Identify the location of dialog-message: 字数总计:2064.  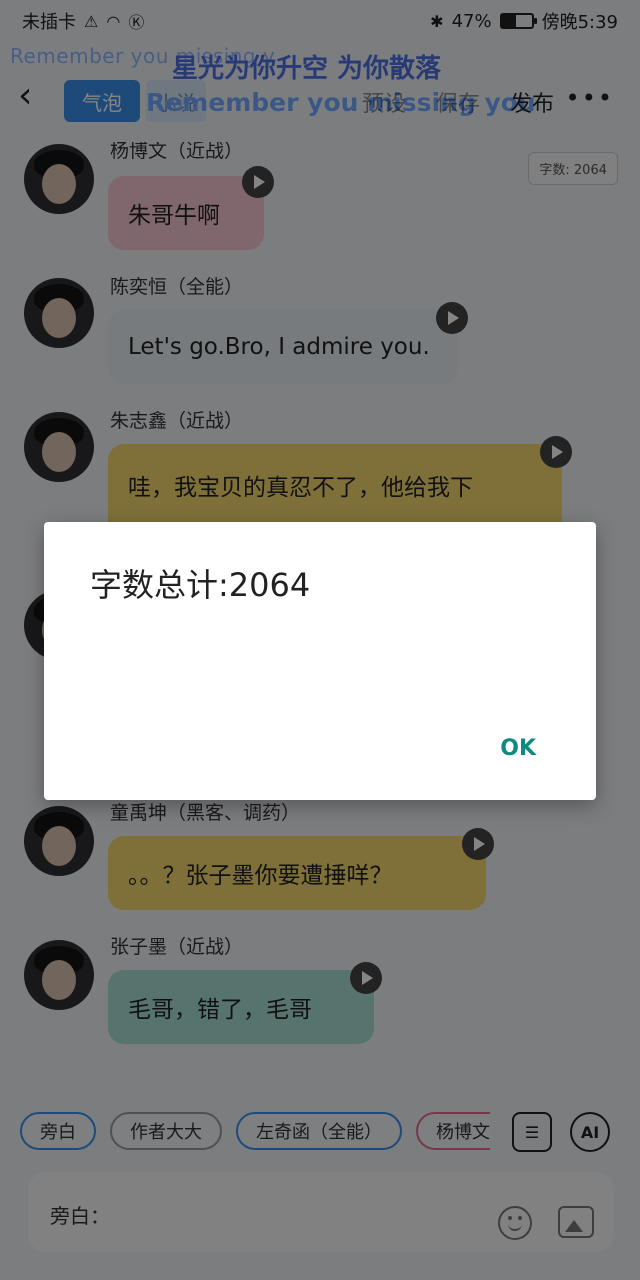
(200, 585).